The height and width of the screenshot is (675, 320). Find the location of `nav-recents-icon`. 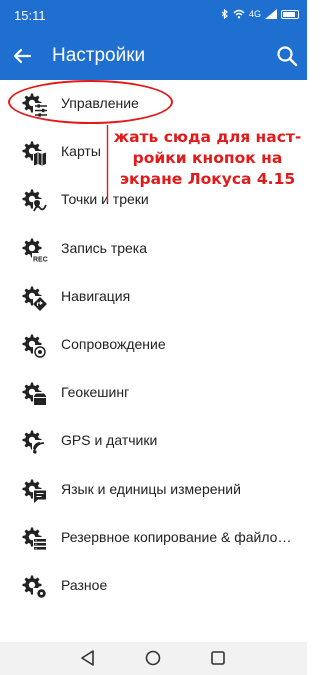

nav-recents-icon is located at coordinates (218, 658).